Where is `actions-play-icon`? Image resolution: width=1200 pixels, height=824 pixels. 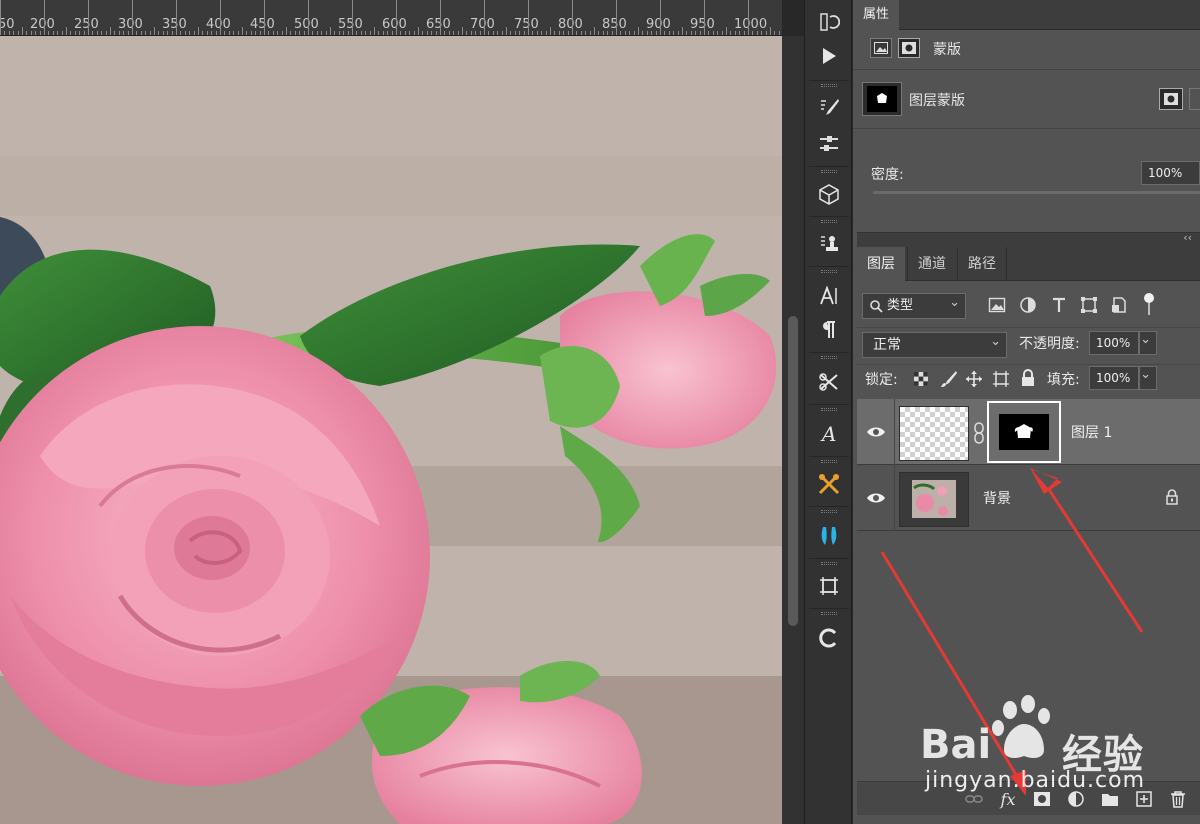 actions-play-icon is located at coordinates (829, 56).